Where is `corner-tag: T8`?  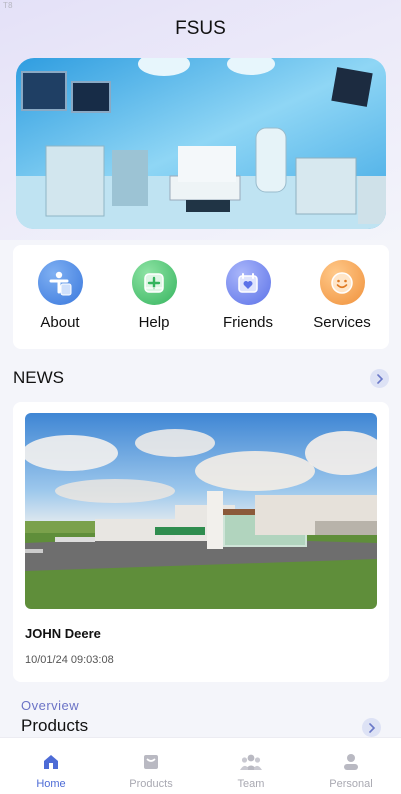
corner-tag: T8 is located at coordinates (8, 5).